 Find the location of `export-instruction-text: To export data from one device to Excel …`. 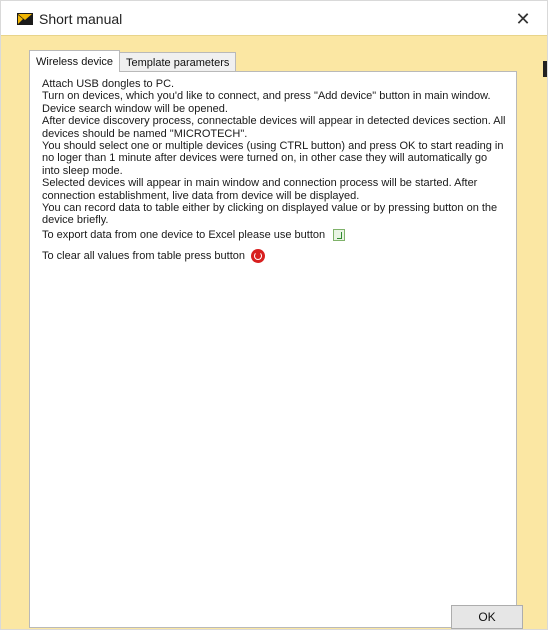

export-instruction-text: To export data from one device to Excel … is located at coordinates (184, 234).